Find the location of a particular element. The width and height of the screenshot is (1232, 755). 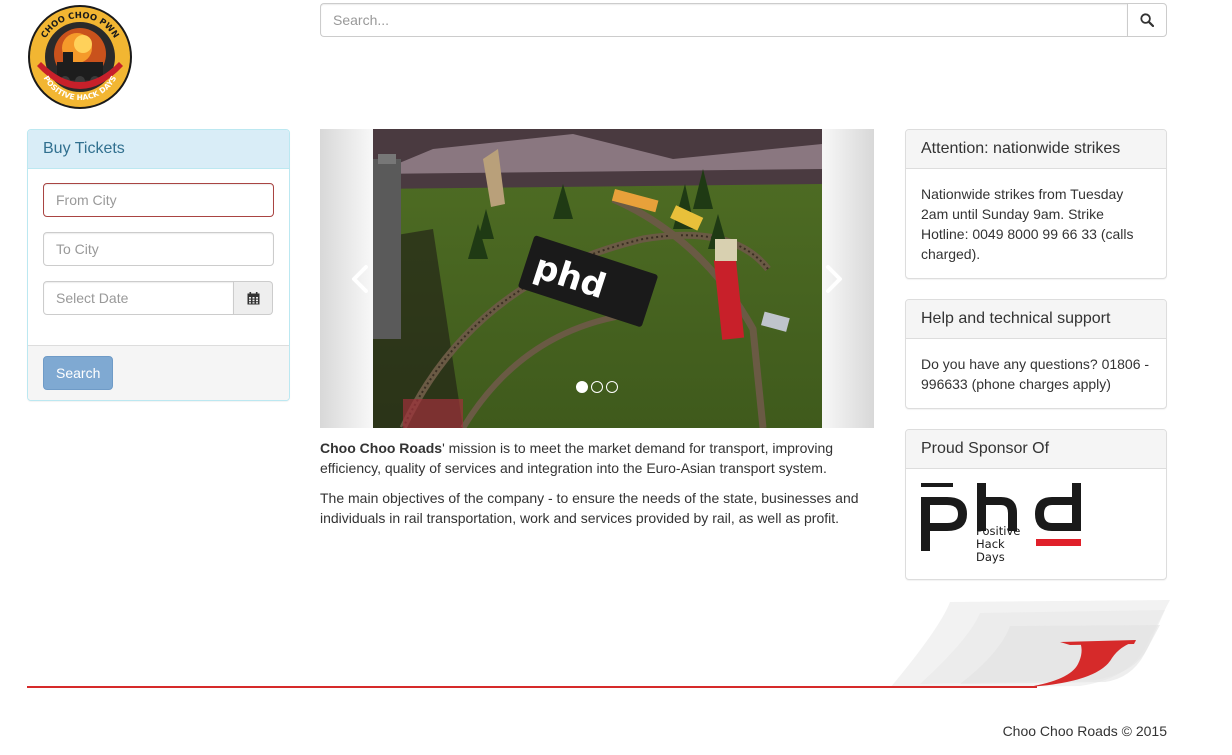

phd-sponsor-logo: Positive Hack Days is located at coordinates (1002, 524).